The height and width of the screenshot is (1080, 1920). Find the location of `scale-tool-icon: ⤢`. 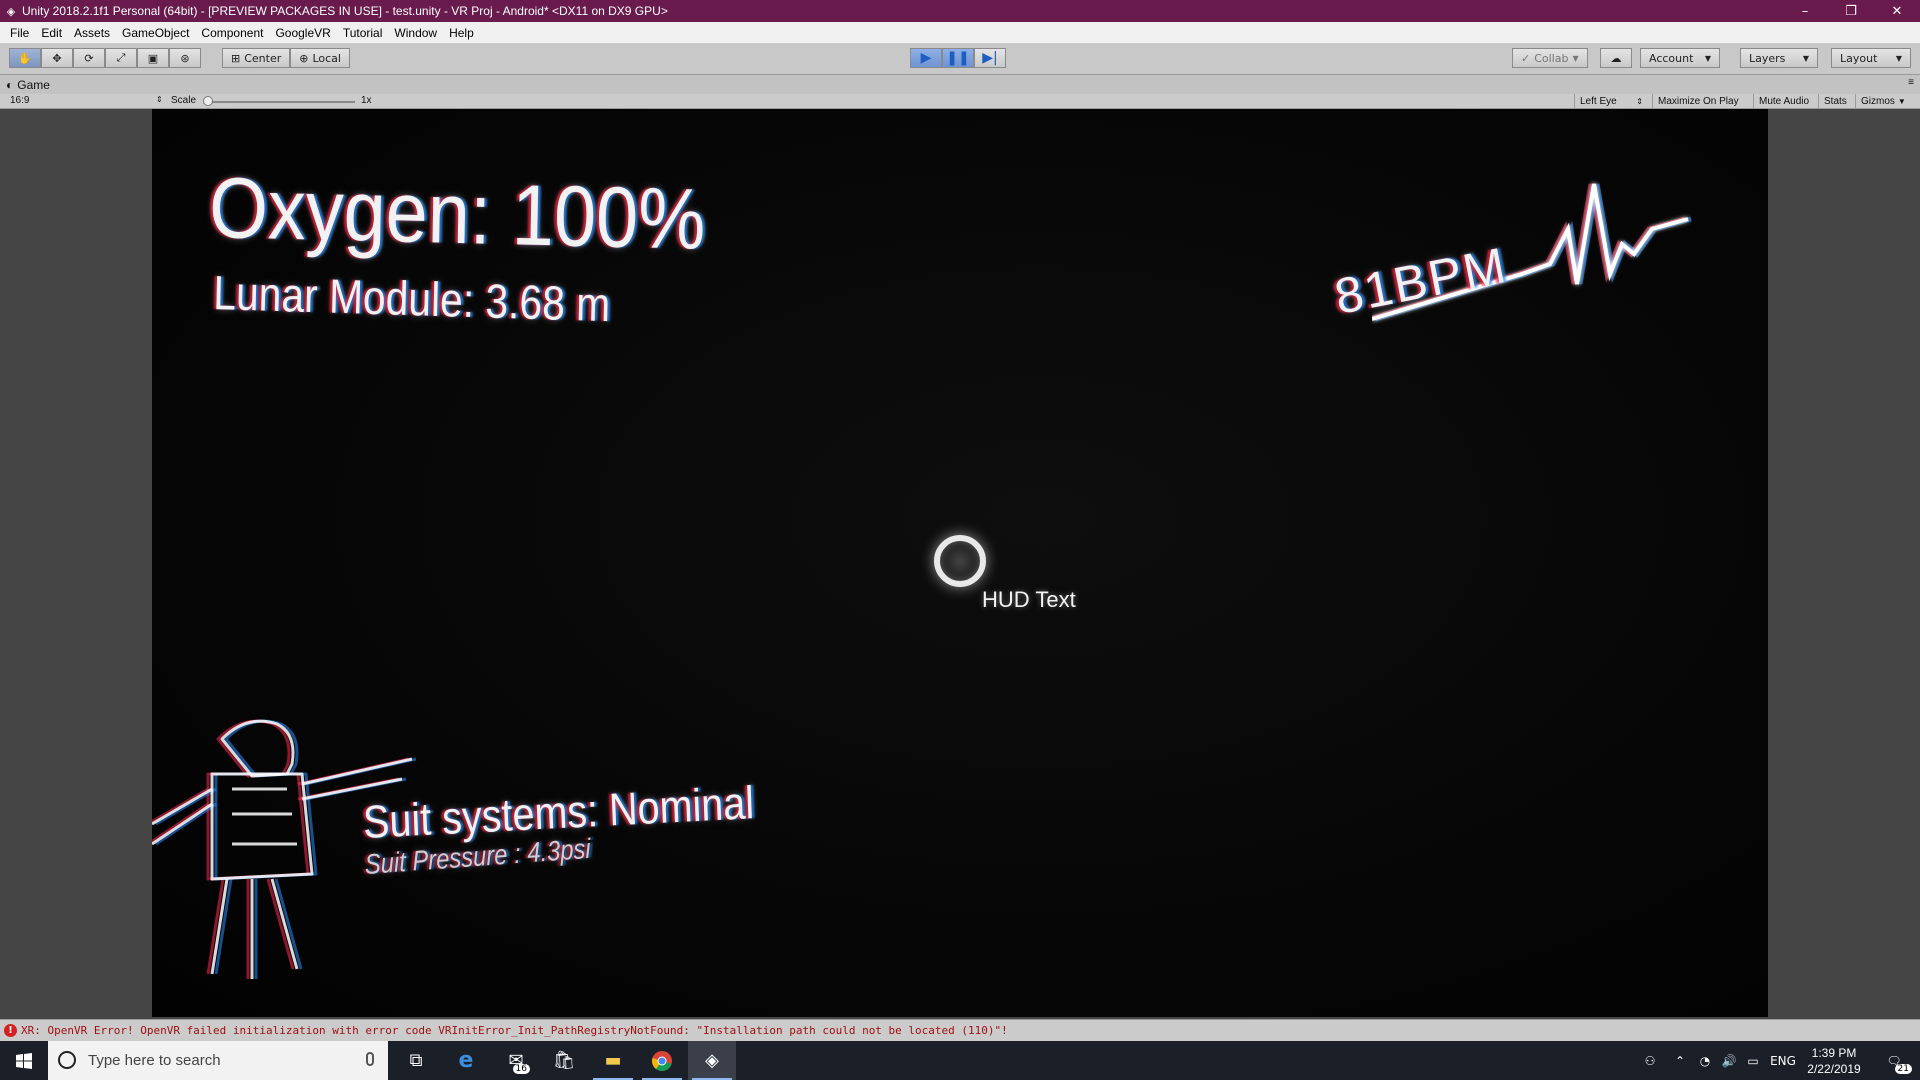

scale-tool-icon: ⤢ is located at coordinates (121, 57).